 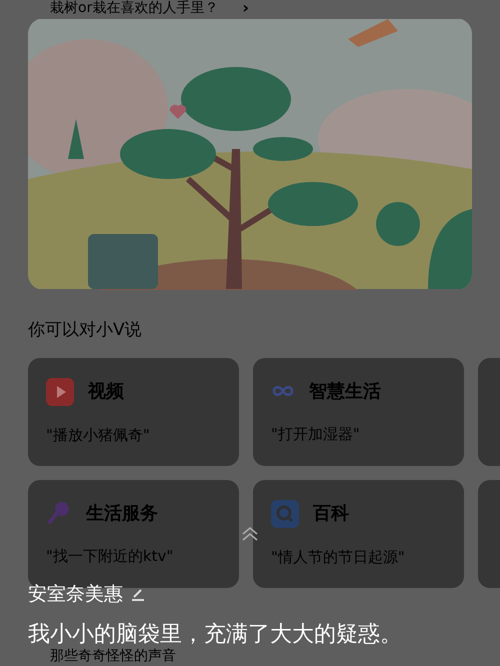 I want to click on section-heading: 你可以对小V说, so click(x=85, y=330).